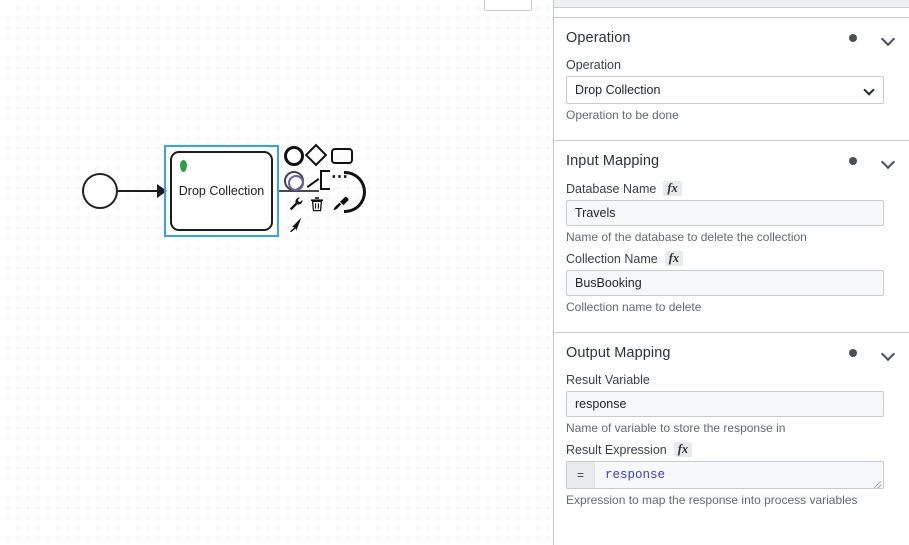 The width and height of the screenshot is (909, 545). Describe the element at coordinates (598, 38) in the screenshot. I see `group-operation-title: Operation` at that location.